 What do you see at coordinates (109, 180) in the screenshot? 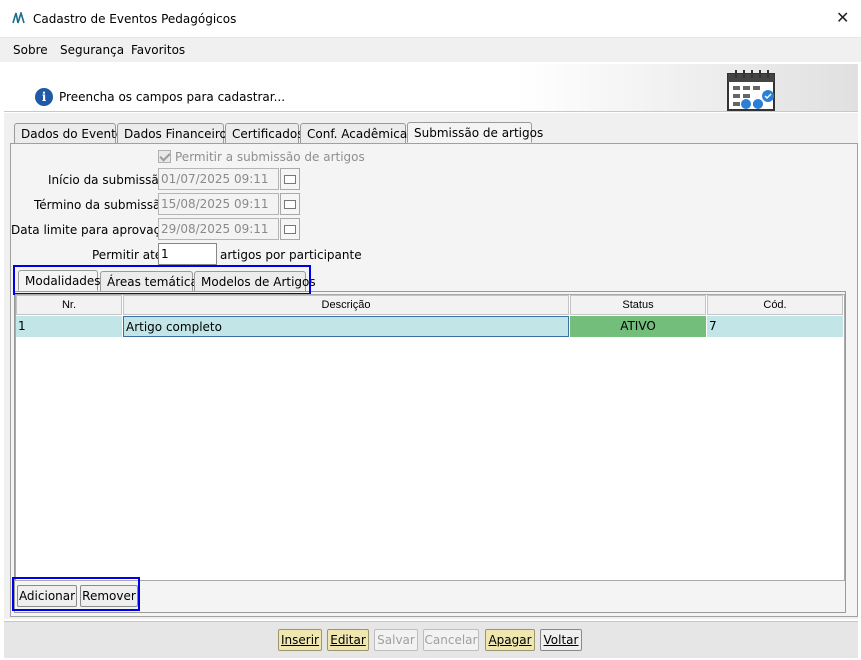
I see `start-label: Início da submissão:` at bounding box center [109, 180].